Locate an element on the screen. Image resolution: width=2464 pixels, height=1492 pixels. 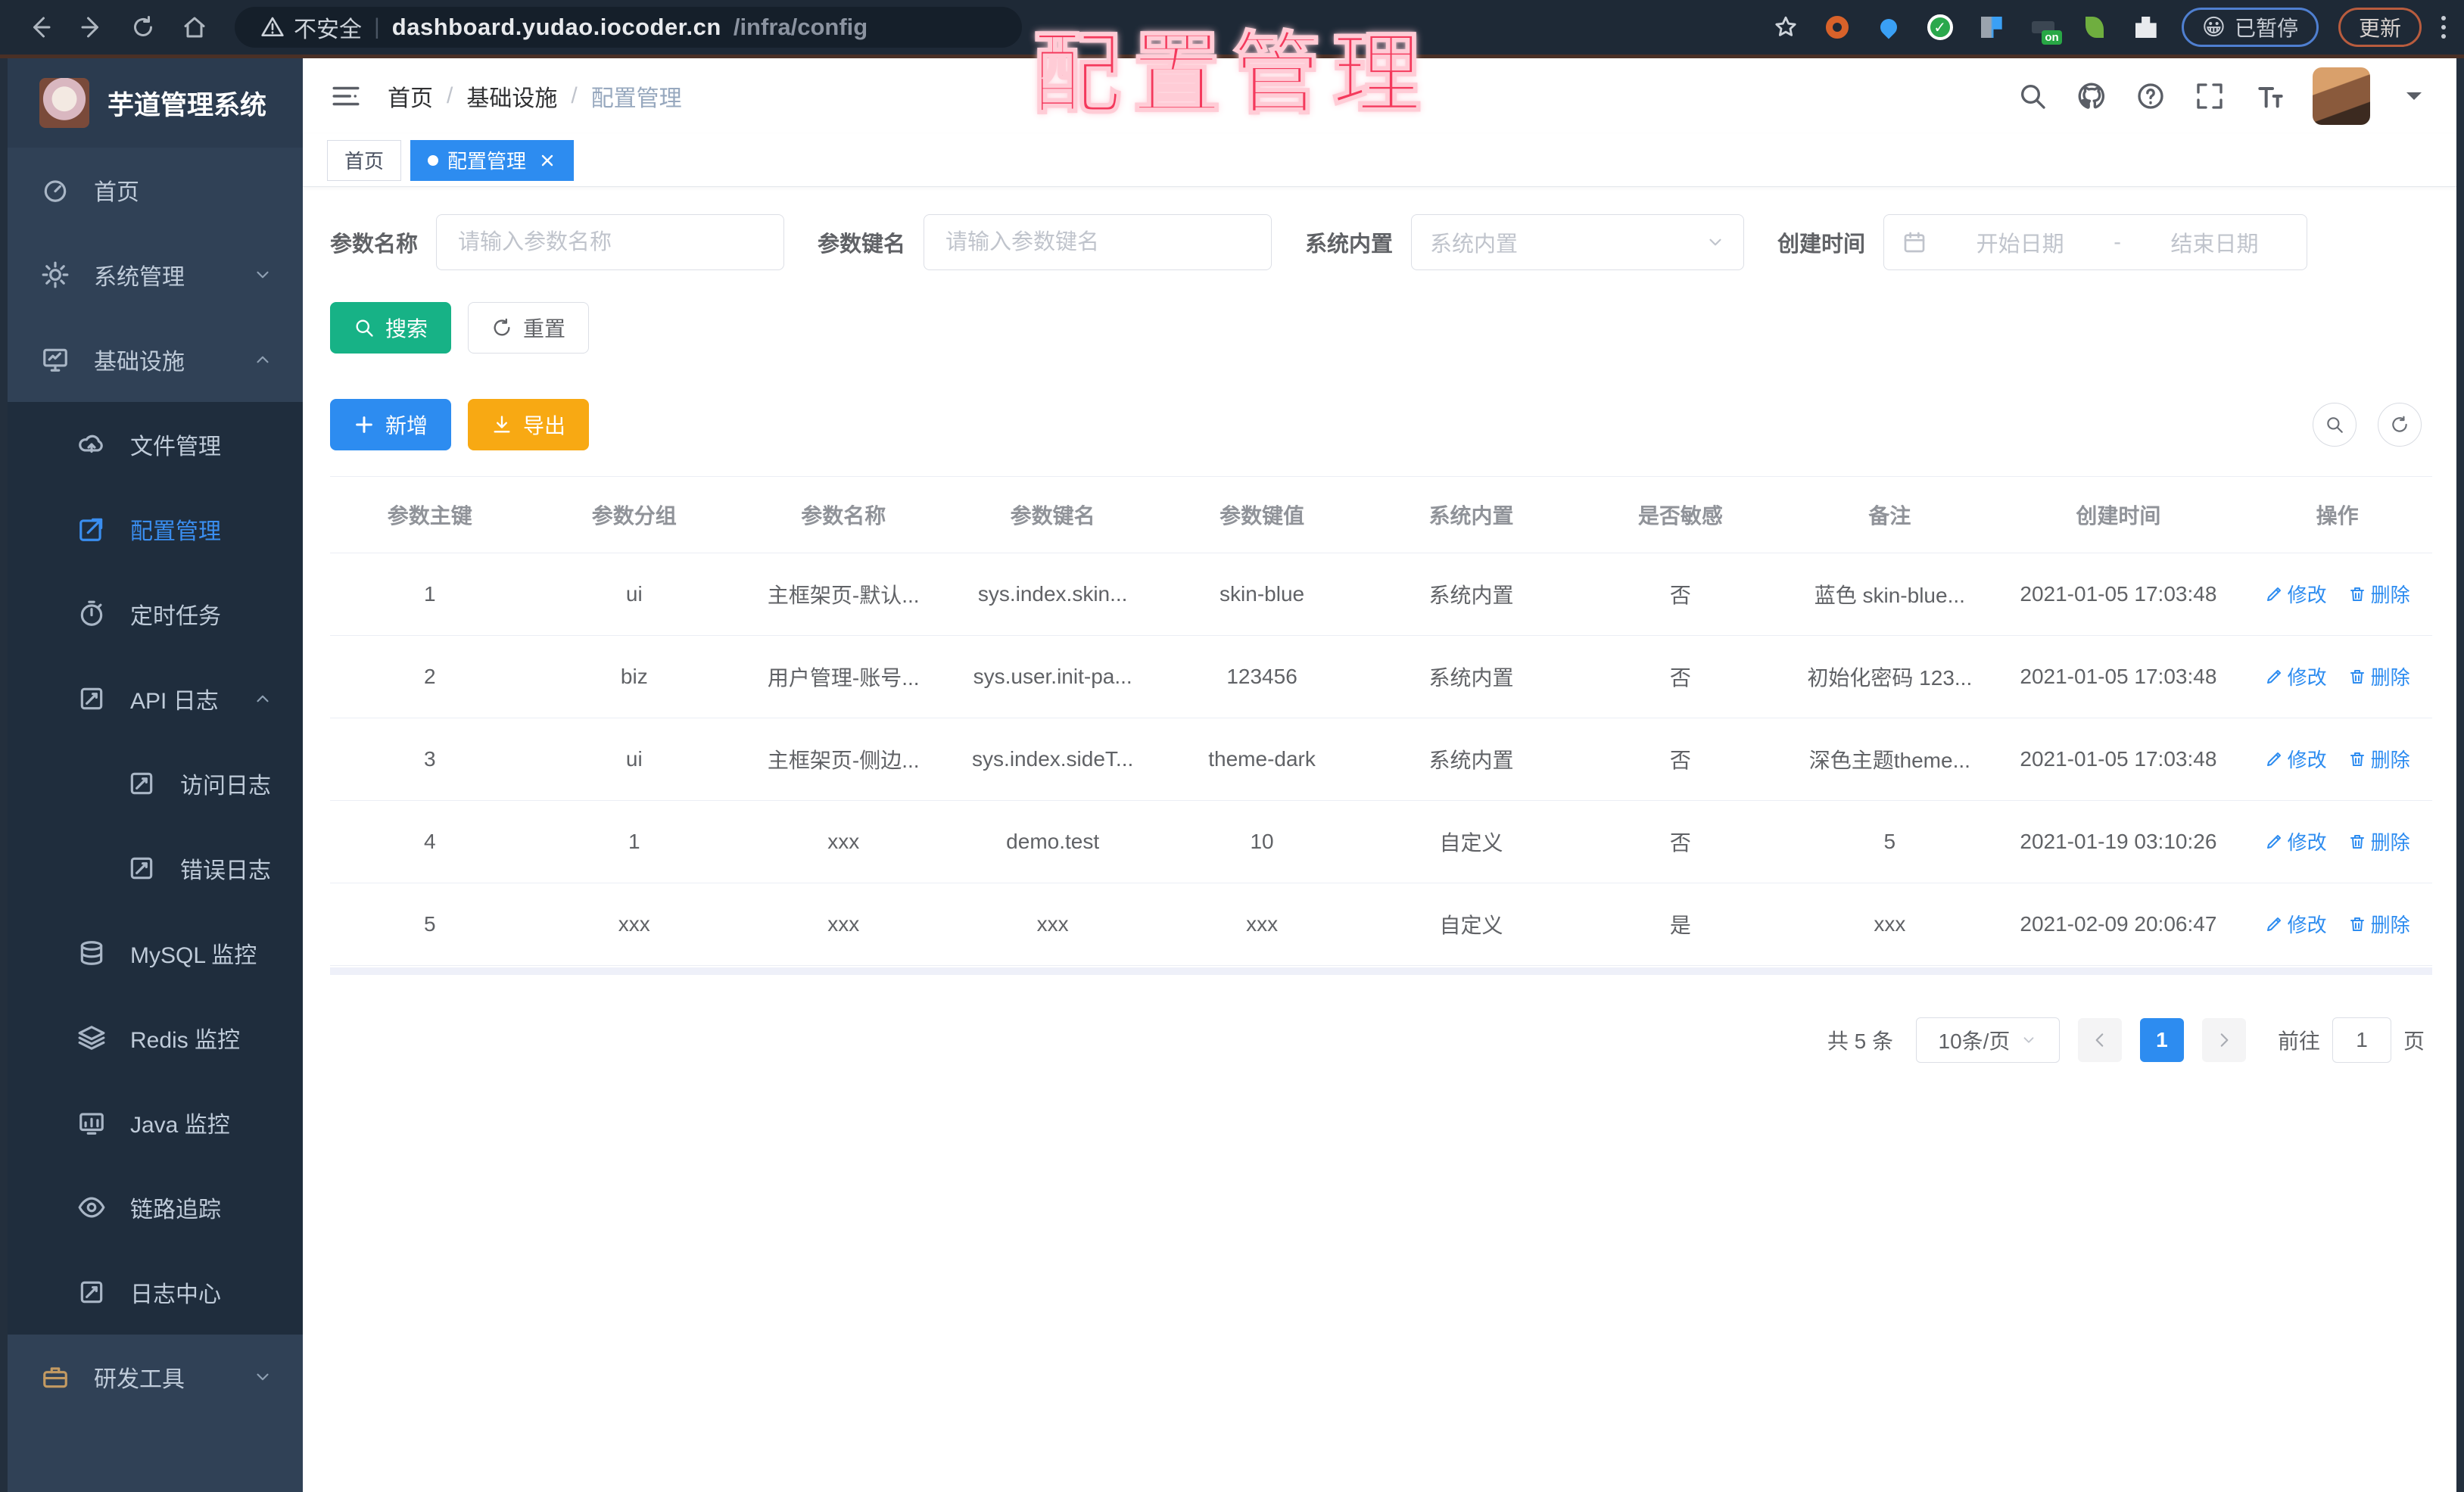
column-header-10: 操作 is located at coordinates (2337, 516).